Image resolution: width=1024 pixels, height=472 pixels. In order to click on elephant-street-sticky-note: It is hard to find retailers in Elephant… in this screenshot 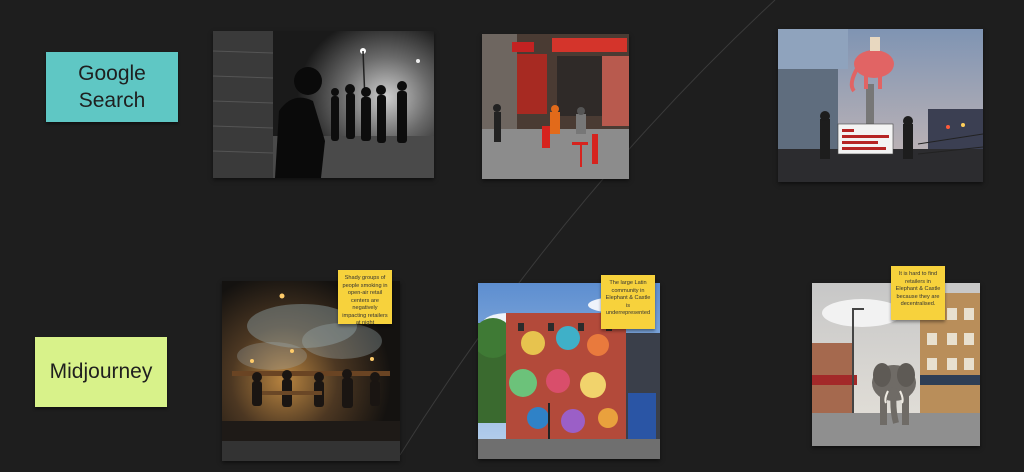, I will do `click(918, 293)`.